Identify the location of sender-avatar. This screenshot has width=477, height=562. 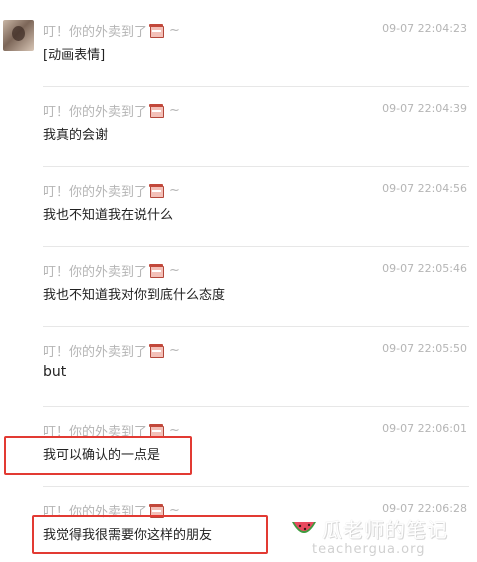
(18, 35).